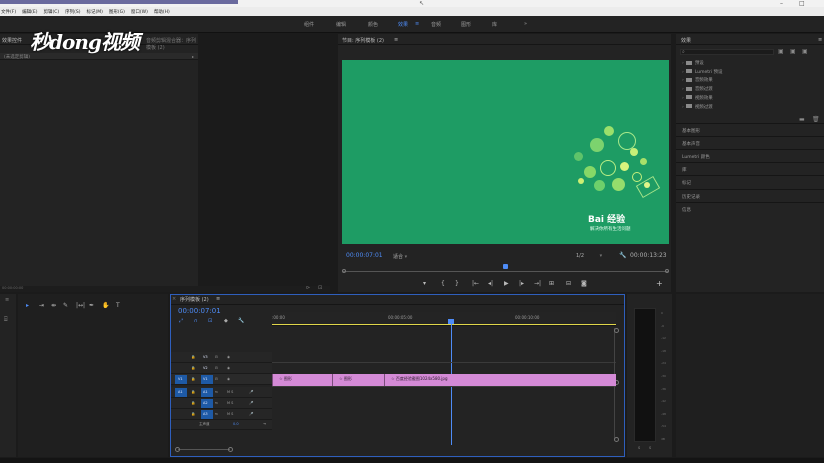 The image size is (824, 463). What do you see at coordinates (181, 379) in the screenshot?
I see `source-patch-V1: V1` at bounding box center [181, 379].